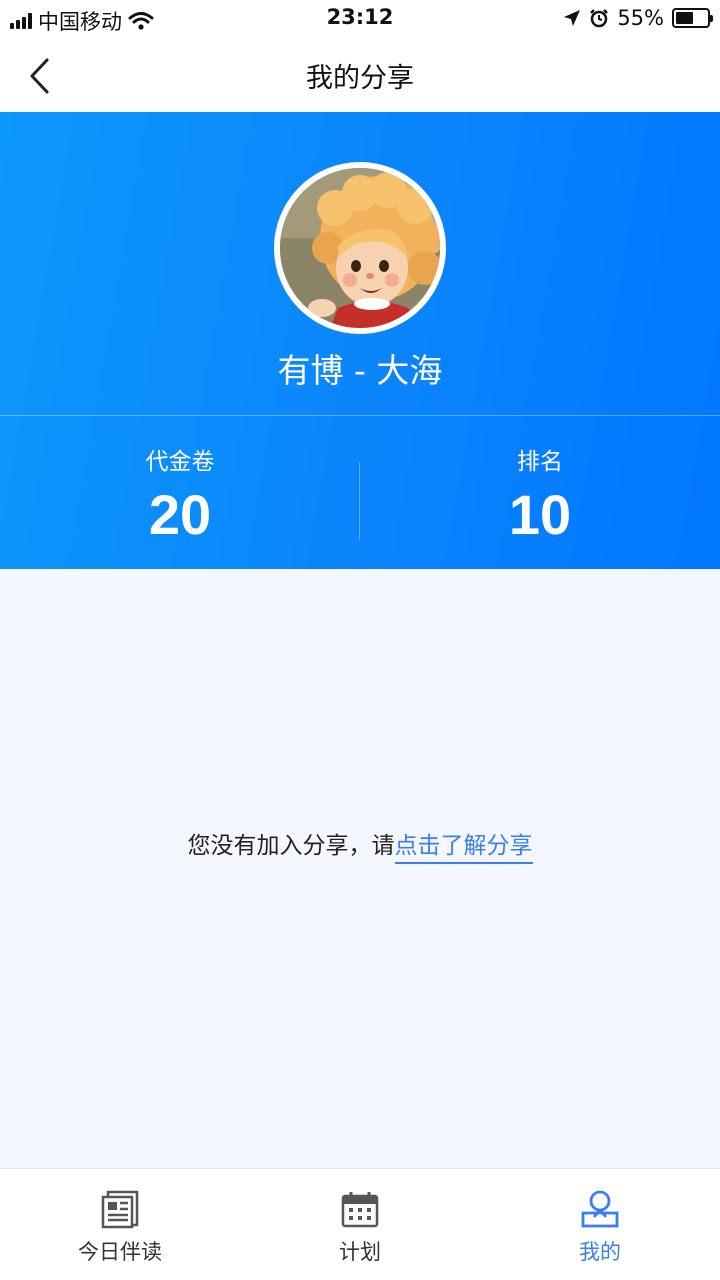  I want to click on learn-share-link: 点击了解分享, so click(463, 848).